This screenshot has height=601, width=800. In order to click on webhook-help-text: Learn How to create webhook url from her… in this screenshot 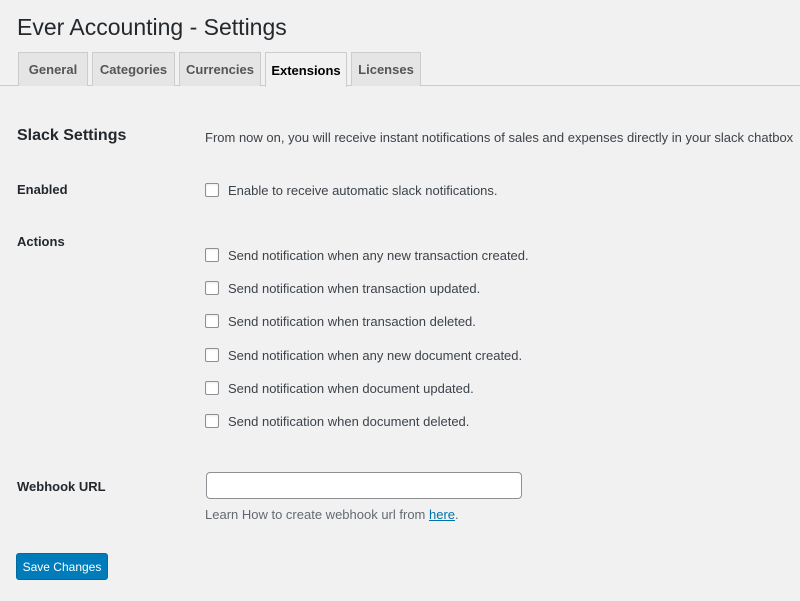, I will do `click(332, 514)`.